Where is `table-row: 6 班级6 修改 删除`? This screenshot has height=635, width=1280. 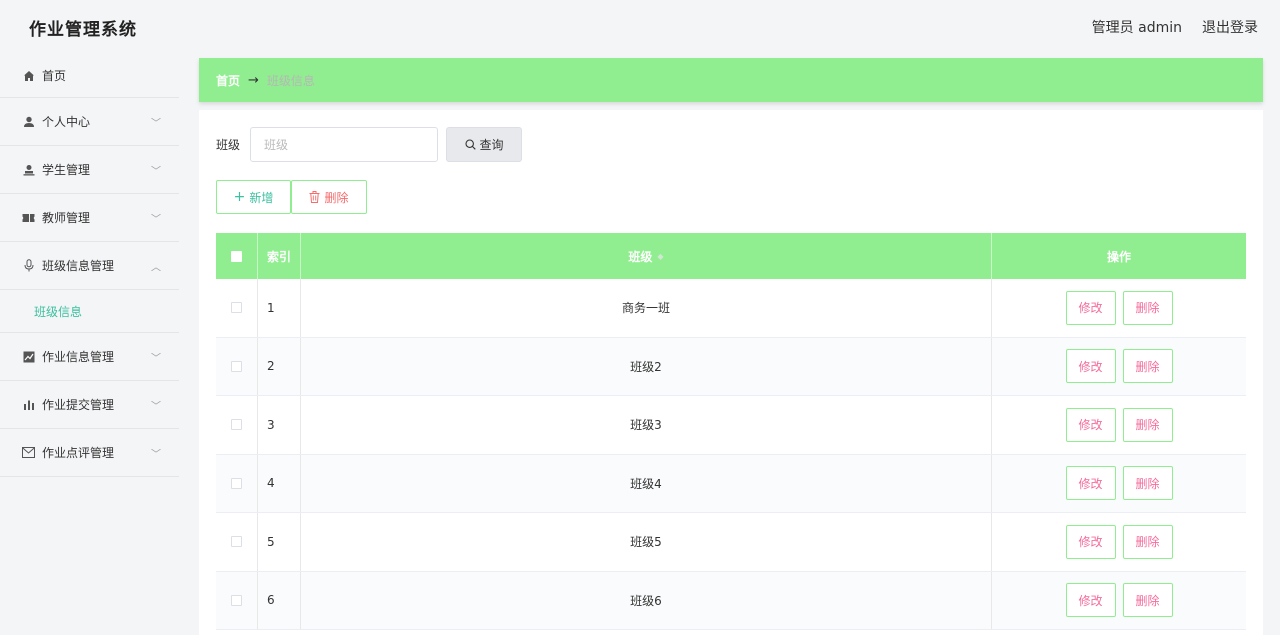 table-row: 6 班级6 修改 删除 is located at coordinates (731, 600).